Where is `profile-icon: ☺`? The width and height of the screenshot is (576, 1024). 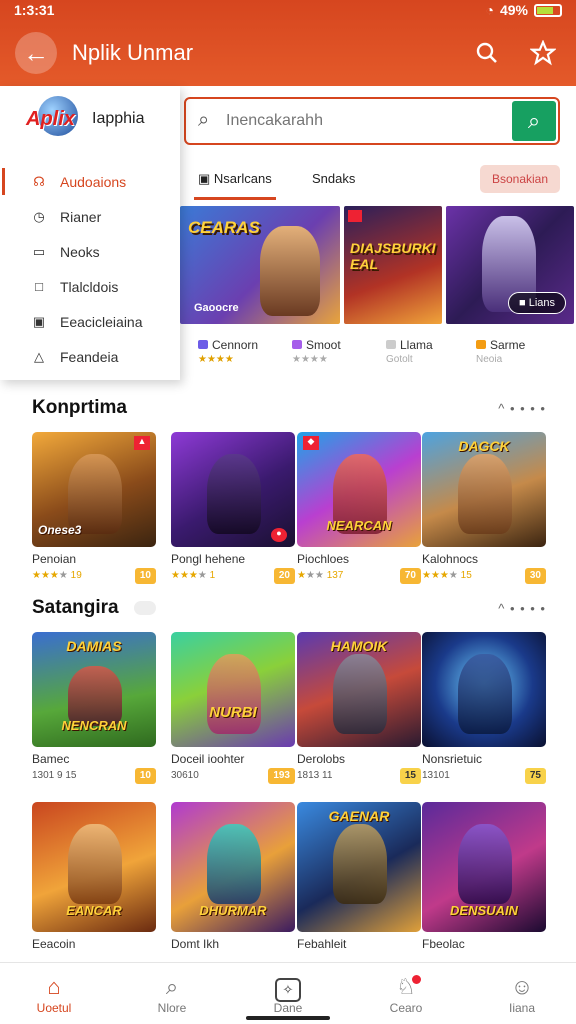 profile-icon: ☺ is located at coordinates (522, 986).